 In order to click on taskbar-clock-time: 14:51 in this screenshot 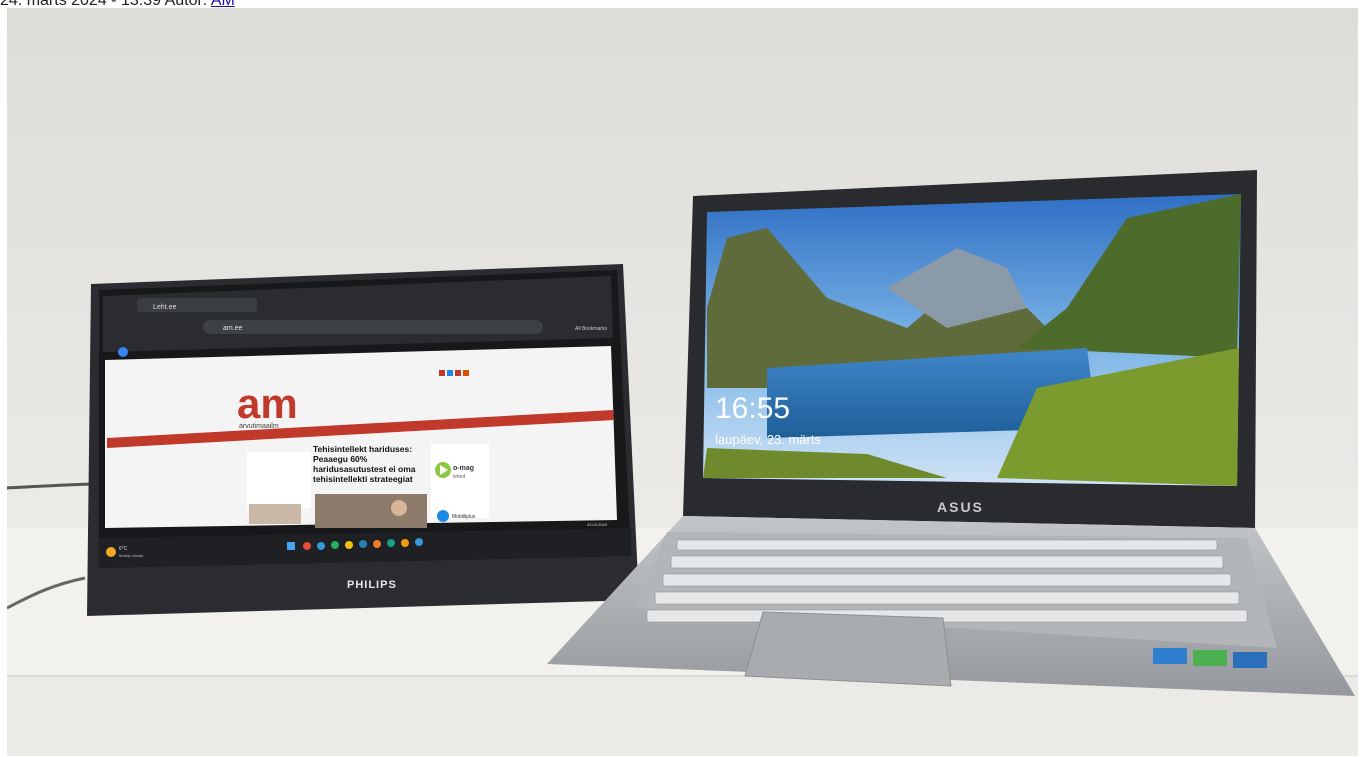, I will do `click(596, 518)`.